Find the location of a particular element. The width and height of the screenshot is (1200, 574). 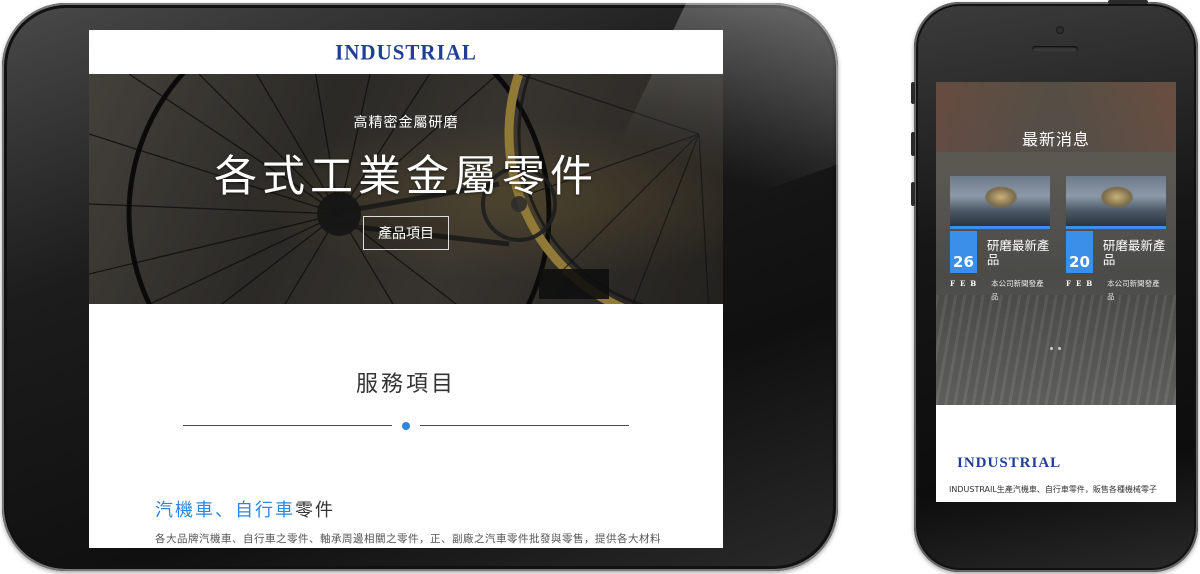

hero-subtitle: 高精密金屬研磨 is located at coordinates (406, 123).